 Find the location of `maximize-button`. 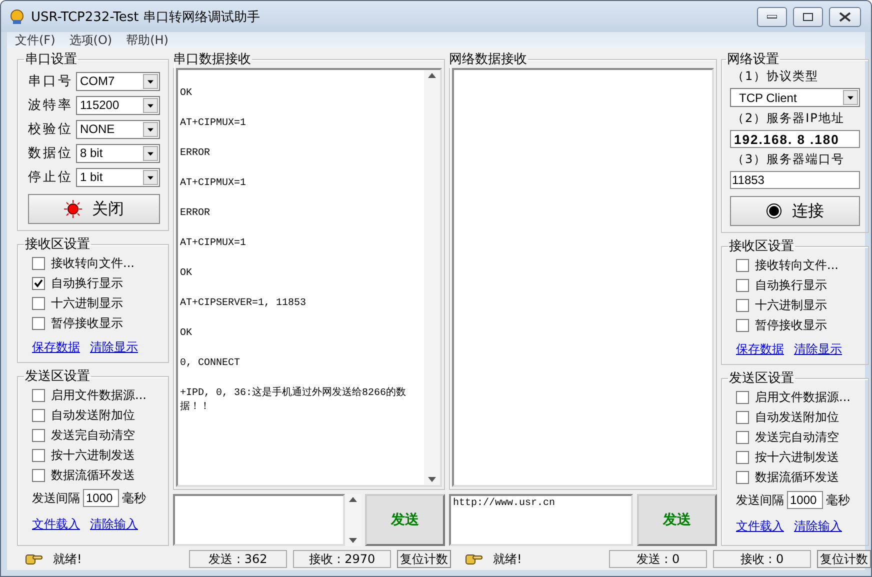

maximize-button is located at coordinates (808, 16).